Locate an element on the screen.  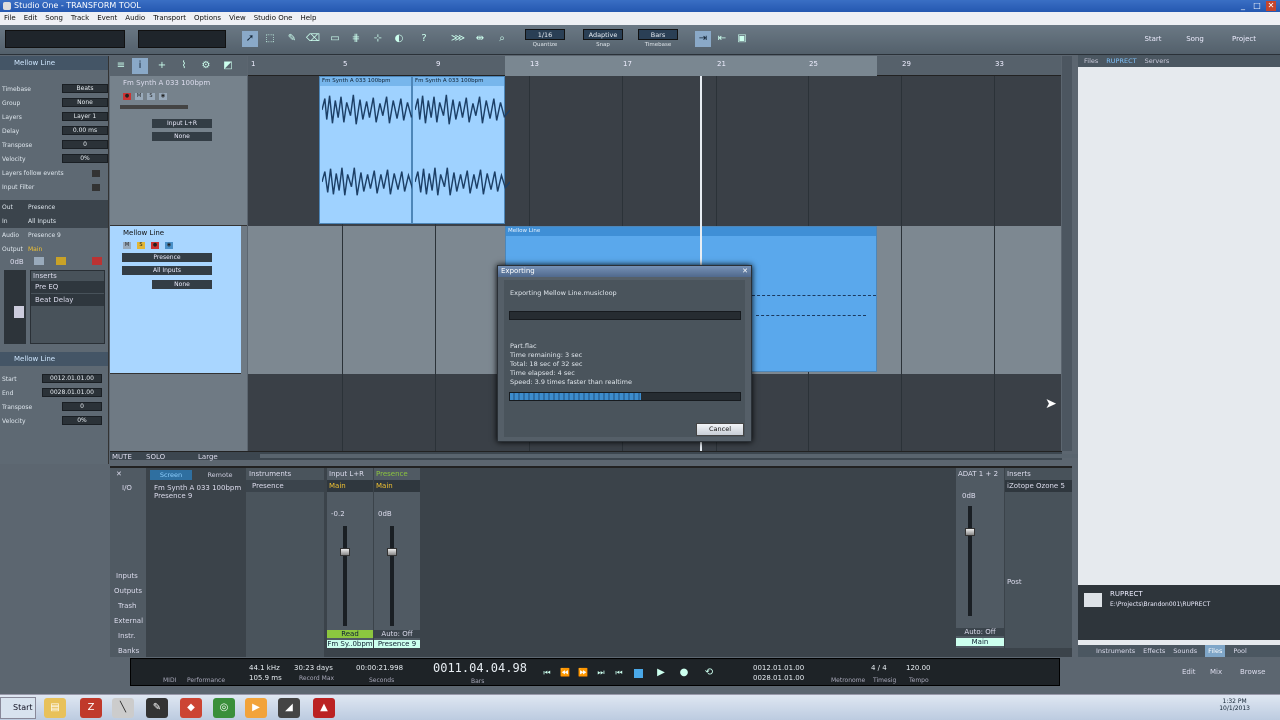
overview-box is located at coordinates (182, 39).